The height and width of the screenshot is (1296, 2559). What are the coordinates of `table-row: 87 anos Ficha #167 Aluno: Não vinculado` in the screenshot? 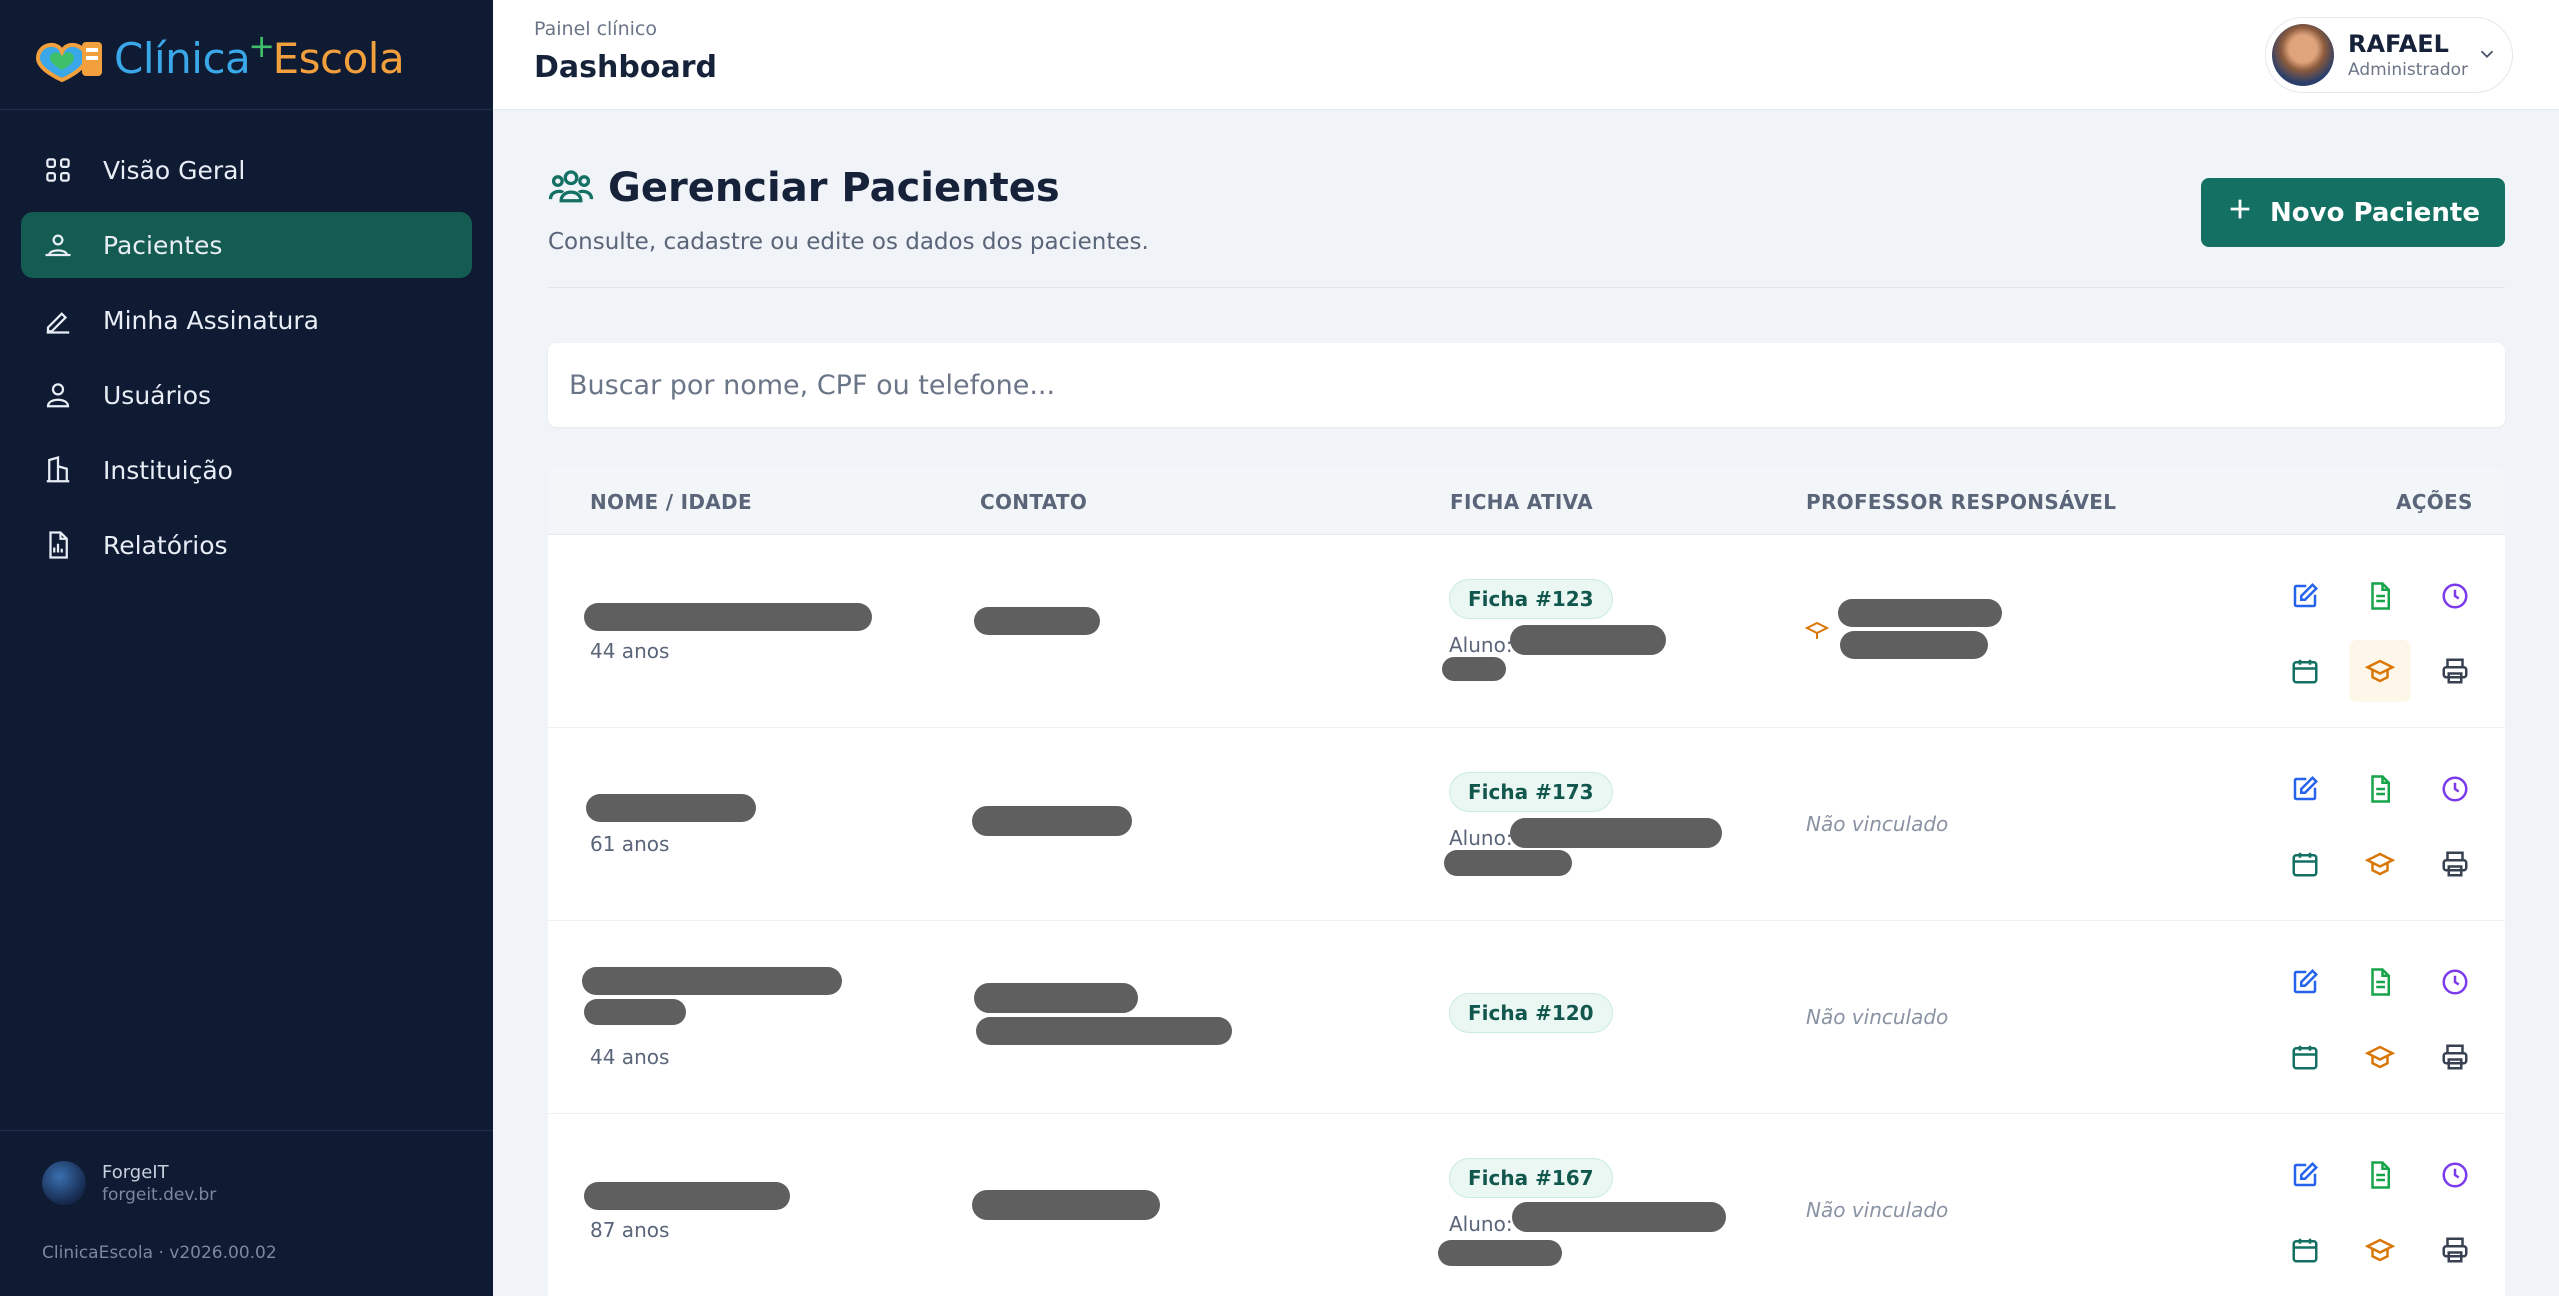 It's located at (1526, 1205).